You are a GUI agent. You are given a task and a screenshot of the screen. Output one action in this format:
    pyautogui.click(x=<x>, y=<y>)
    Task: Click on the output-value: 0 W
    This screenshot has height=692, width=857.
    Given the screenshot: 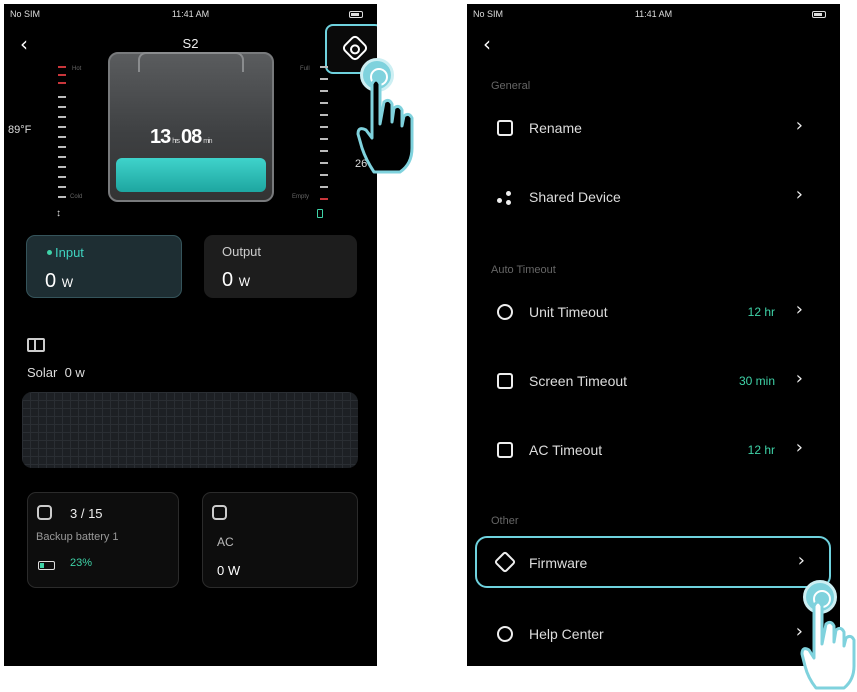 What is the action you would take?
    pyautogui.click(x=236, y=280)
    